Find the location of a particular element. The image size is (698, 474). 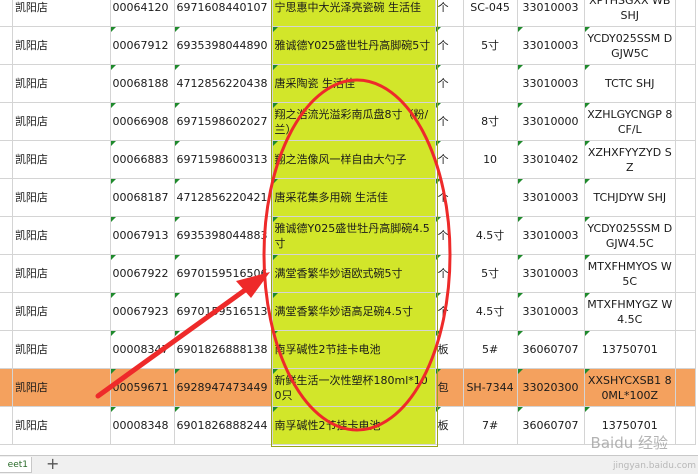

cell-spec: SC-045 is located at coordinates (490, 13).